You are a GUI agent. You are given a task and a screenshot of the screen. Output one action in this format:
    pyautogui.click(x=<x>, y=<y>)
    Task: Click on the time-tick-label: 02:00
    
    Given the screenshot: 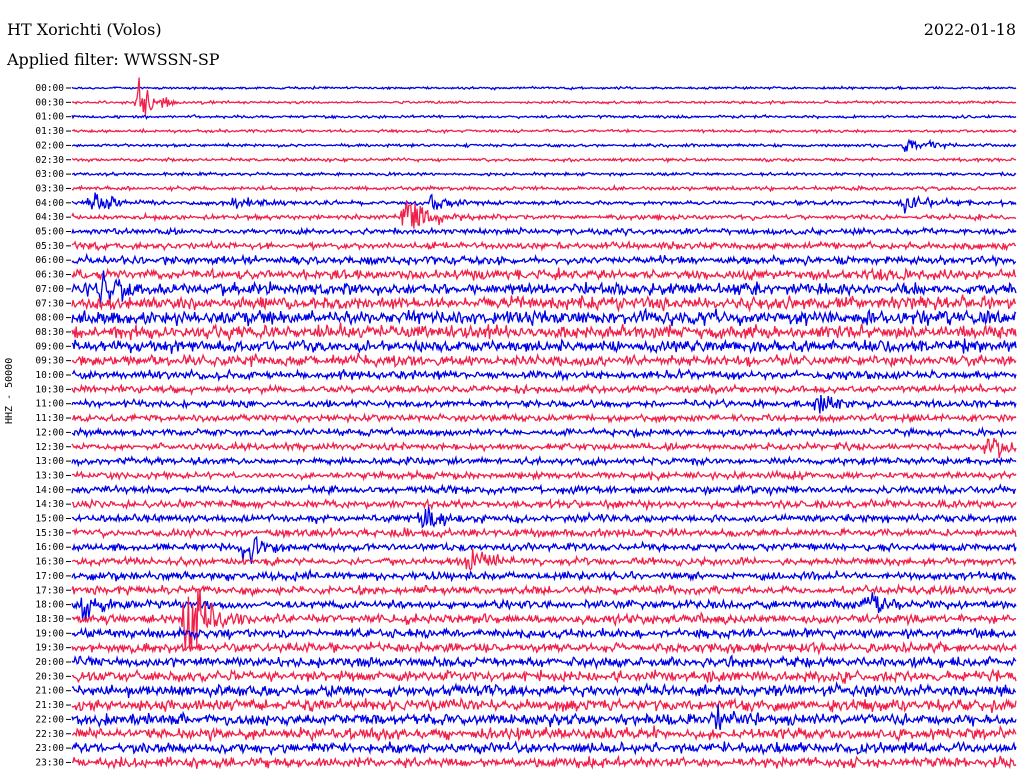 What is the action you would take?
    pyautogui.click(x=49, y=145)
    